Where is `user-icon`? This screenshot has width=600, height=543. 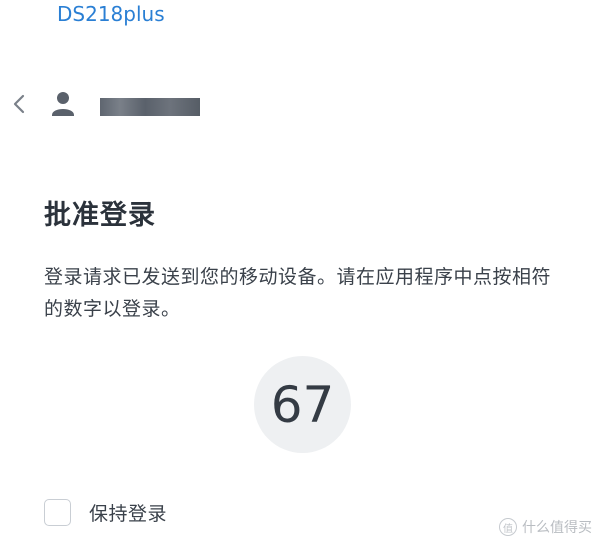
user-icon is located at coordinates (63, 104).